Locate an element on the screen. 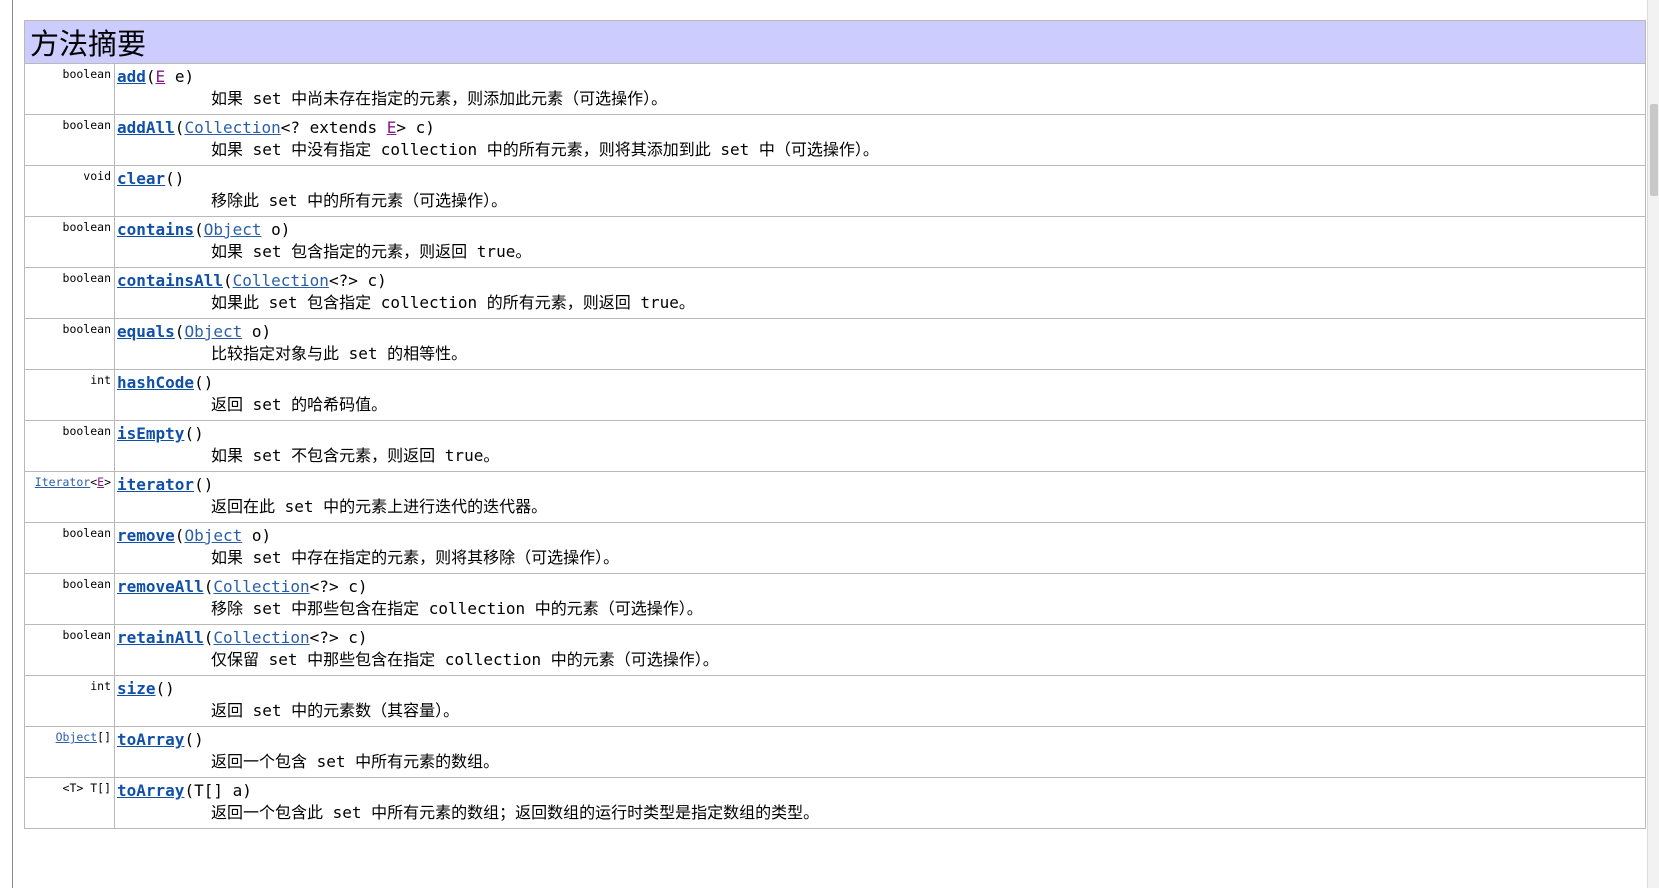 The width and height of the screenshot is (1659, 888). method-detail-cell: add(E e) 如果 set 中尚未存在指定的元素，则添加此元素（可选操作）。 is located at coordinates (880, 89).